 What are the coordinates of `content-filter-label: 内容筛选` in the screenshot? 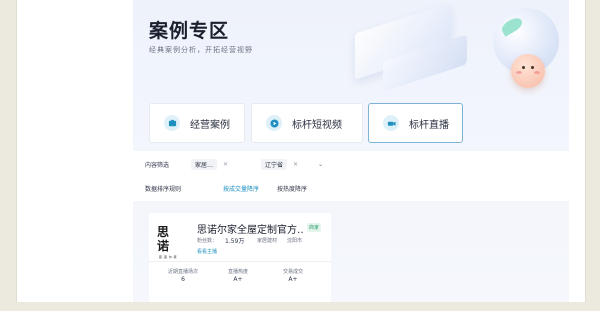 It's located at (157, 165).